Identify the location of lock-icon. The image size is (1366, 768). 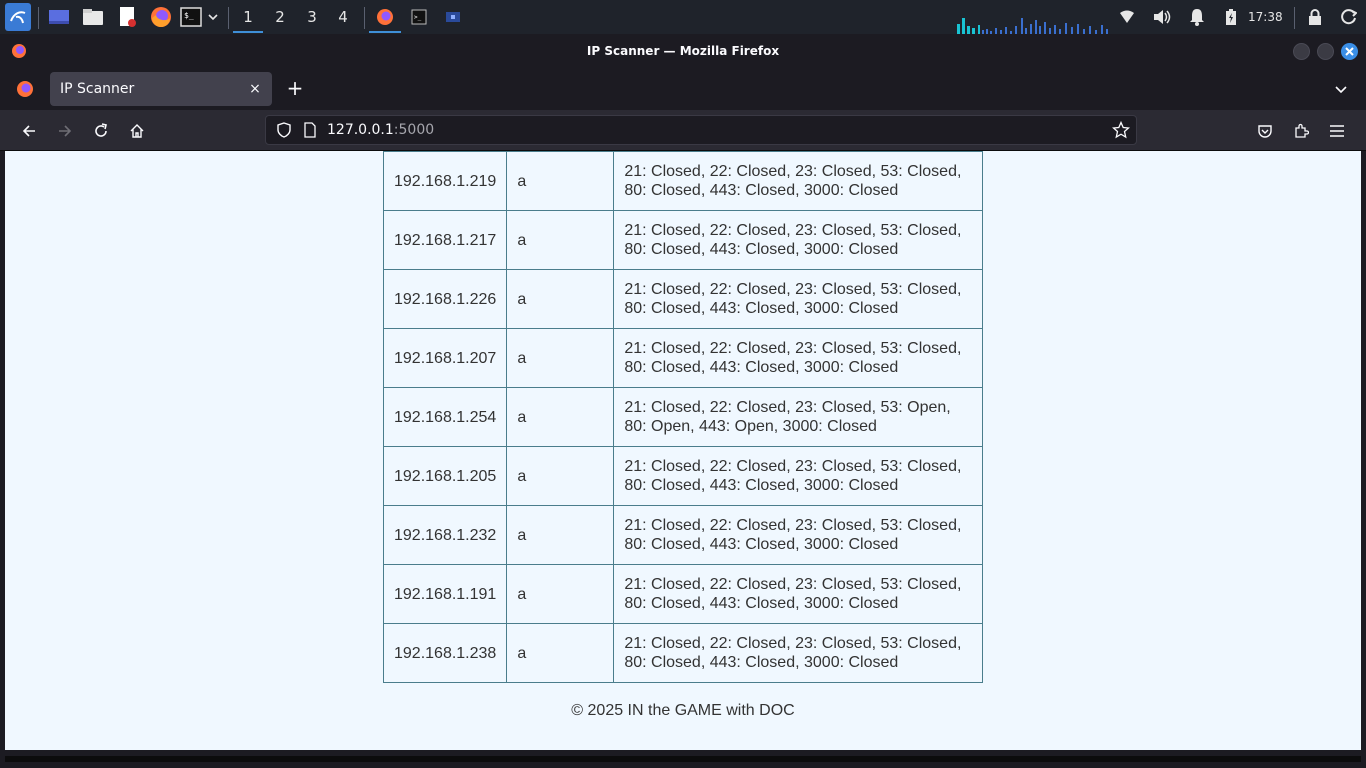
(1315, 17).